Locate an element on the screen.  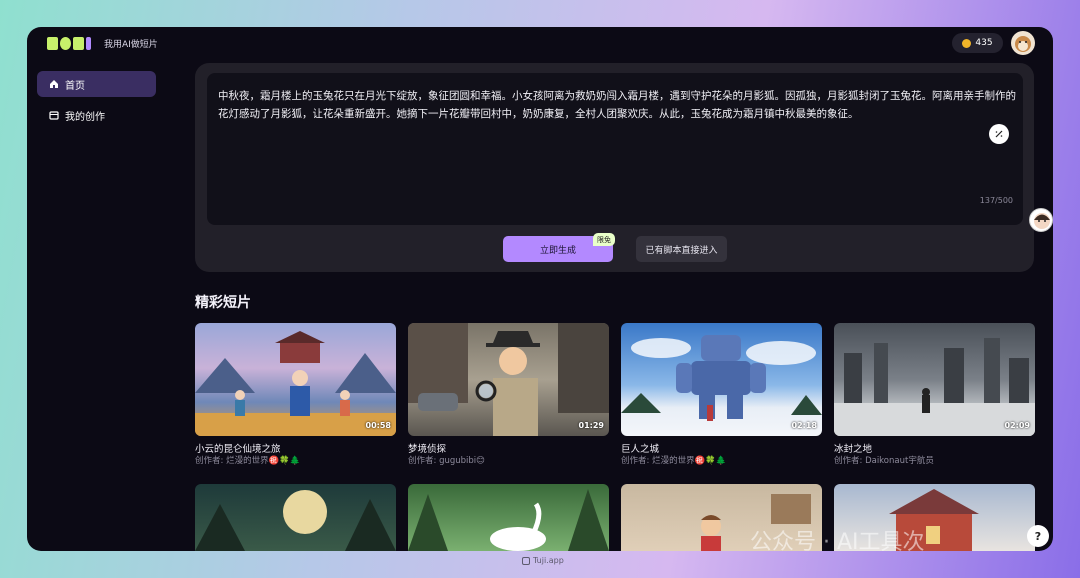
sidebar-item-my-creations: 我的创作 is located at coordinates (96, 115).